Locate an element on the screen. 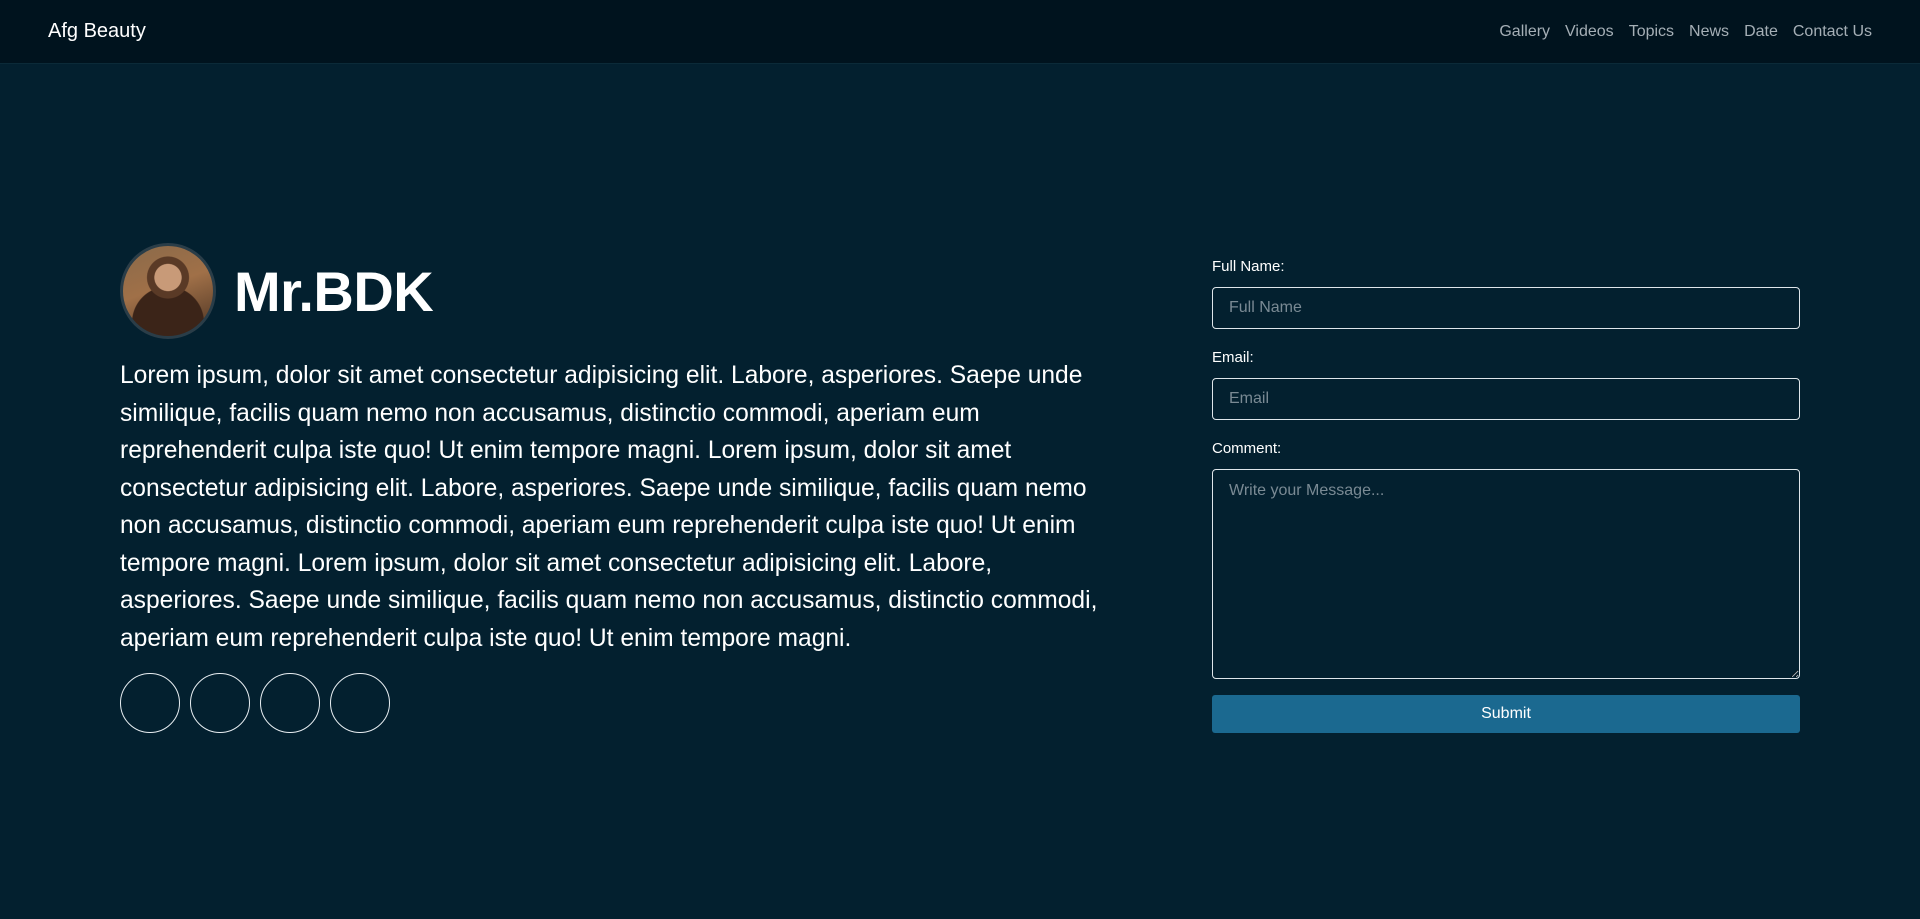 This screenshot has width=1920, height=919. email-label: Email: is located at coordinates (1233, 357).